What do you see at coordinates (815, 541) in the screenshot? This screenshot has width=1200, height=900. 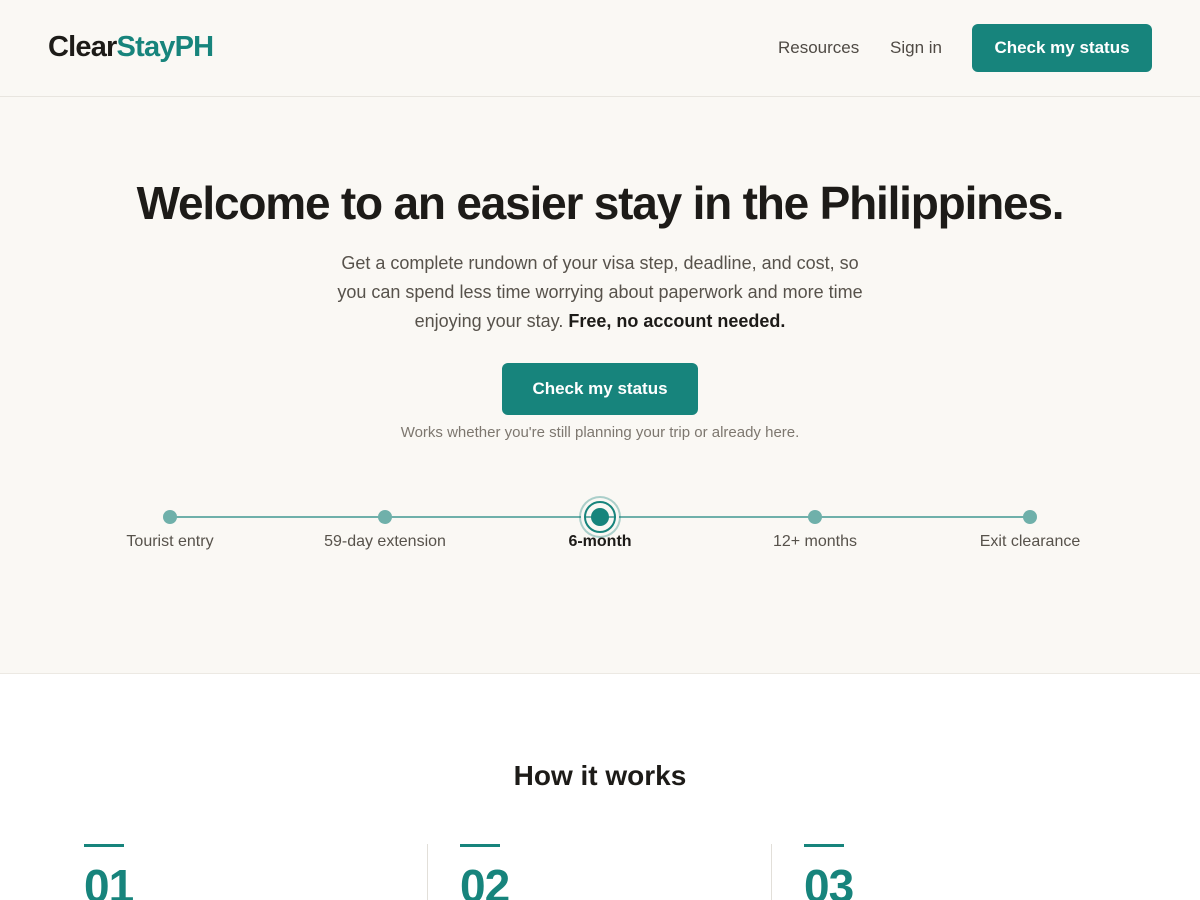 I see `timeline-step-label: 12+ months` at bounding box center [815, 541].